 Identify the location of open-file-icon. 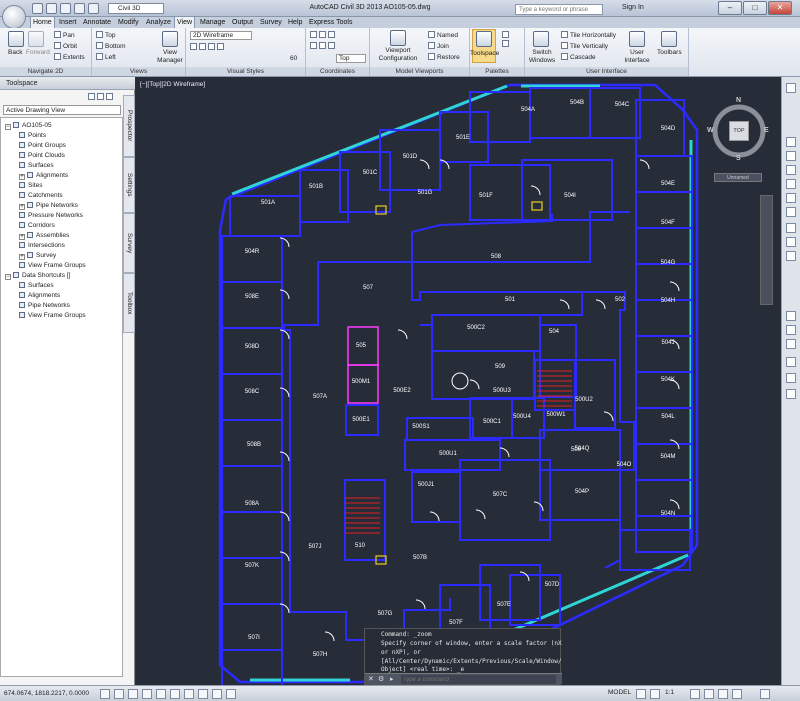
(51, 8).